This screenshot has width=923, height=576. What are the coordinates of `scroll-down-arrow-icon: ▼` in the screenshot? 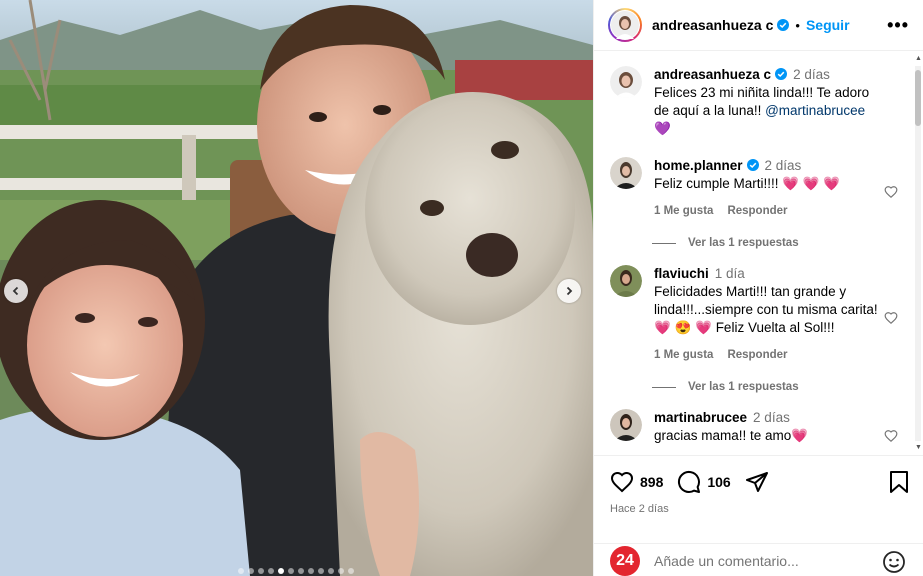 It's located at (918, 447).